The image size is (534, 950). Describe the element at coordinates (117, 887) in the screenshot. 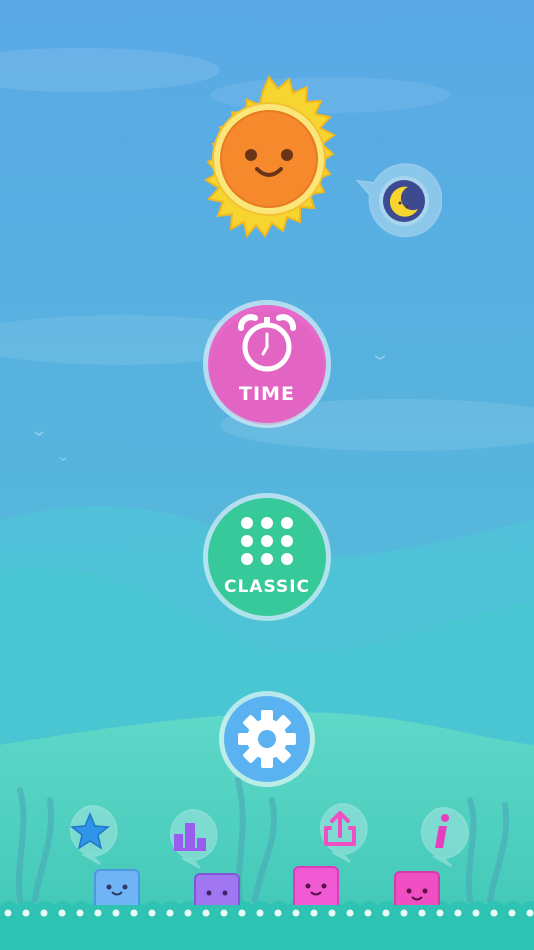

I see `blue-square-character` at that location.